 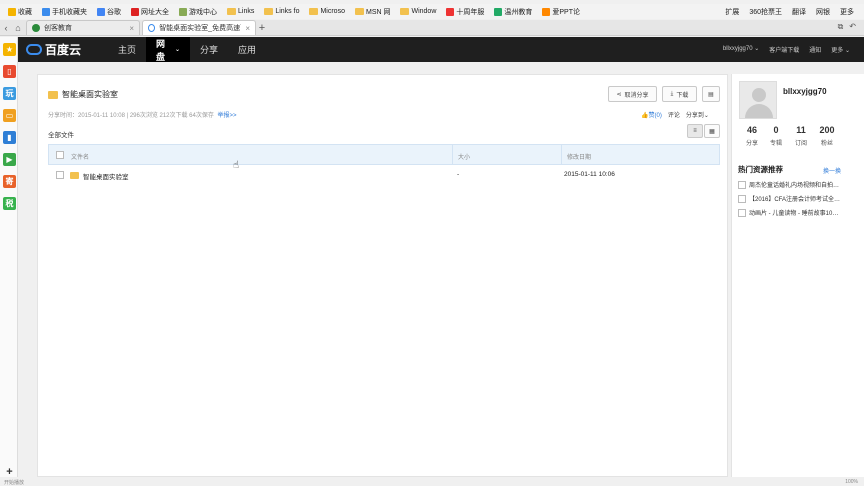 What do you see at coordinates (784, 49) in the screenshot?
I see `client-download-link: 客户端下载` at bounding box center [784, 49].